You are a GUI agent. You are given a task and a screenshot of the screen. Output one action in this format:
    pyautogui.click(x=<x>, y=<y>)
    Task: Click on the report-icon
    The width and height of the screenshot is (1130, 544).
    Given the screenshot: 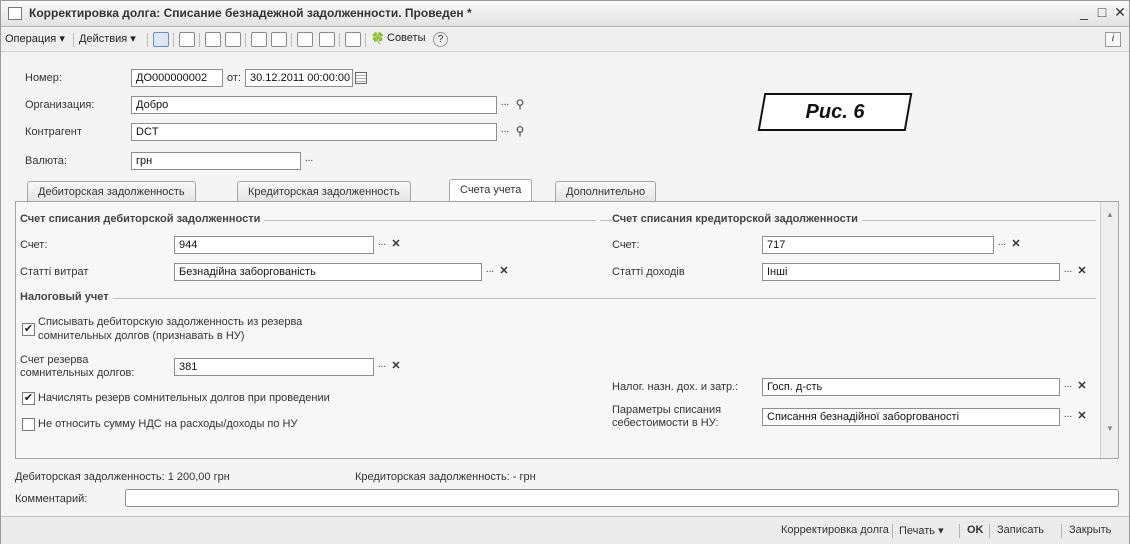 What is the action you would take?
    pyautogui.click(x=327, y=39)
    